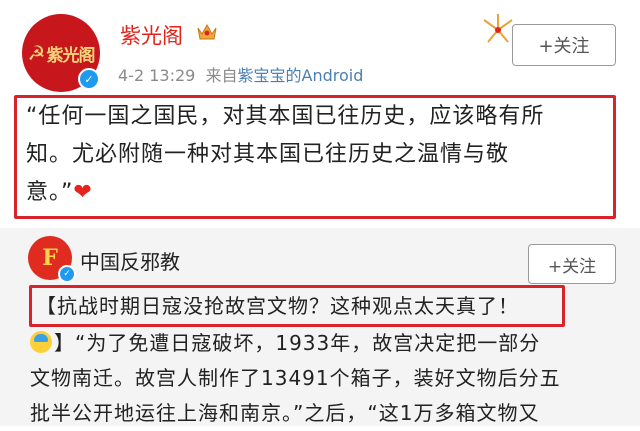  Describe the element at coordinates (564, 45) in the screenshot. I see `follow-button: +关注` at that location.